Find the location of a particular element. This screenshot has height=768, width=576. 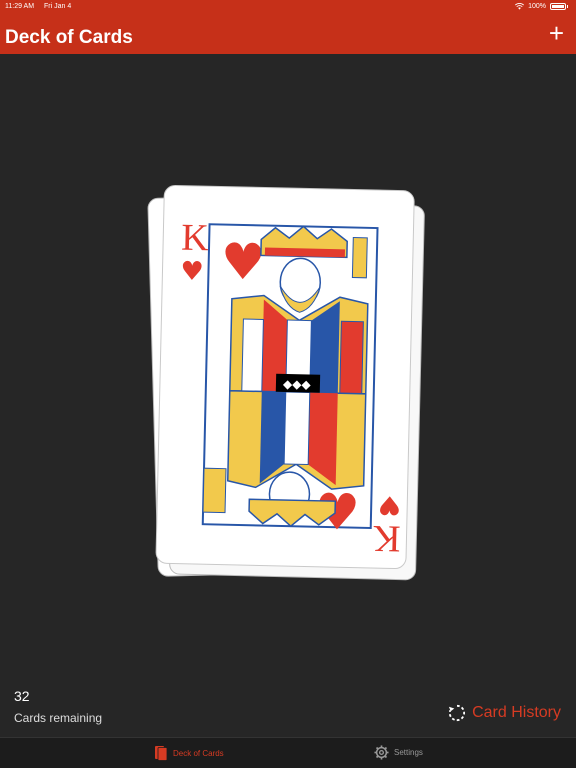

card-suit-top: ♥ is located at coordinates (192, 272).